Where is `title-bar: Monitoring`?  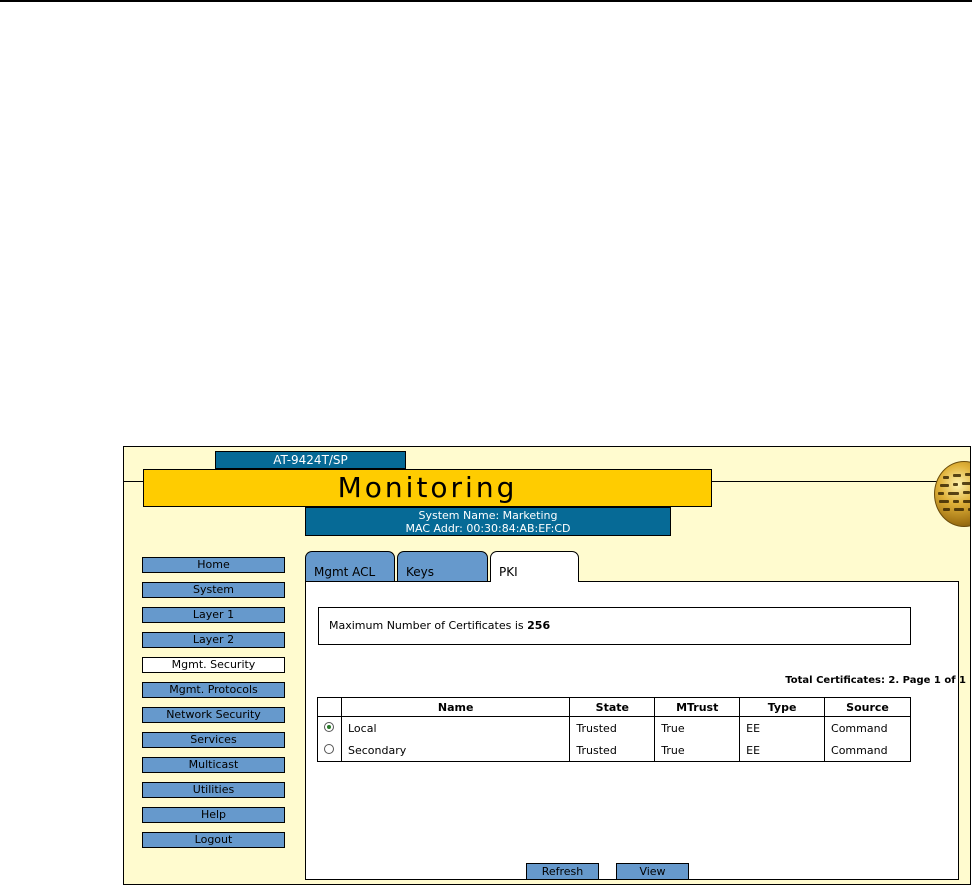 title-bar: Monitoring is located at coordinates (427, 488).